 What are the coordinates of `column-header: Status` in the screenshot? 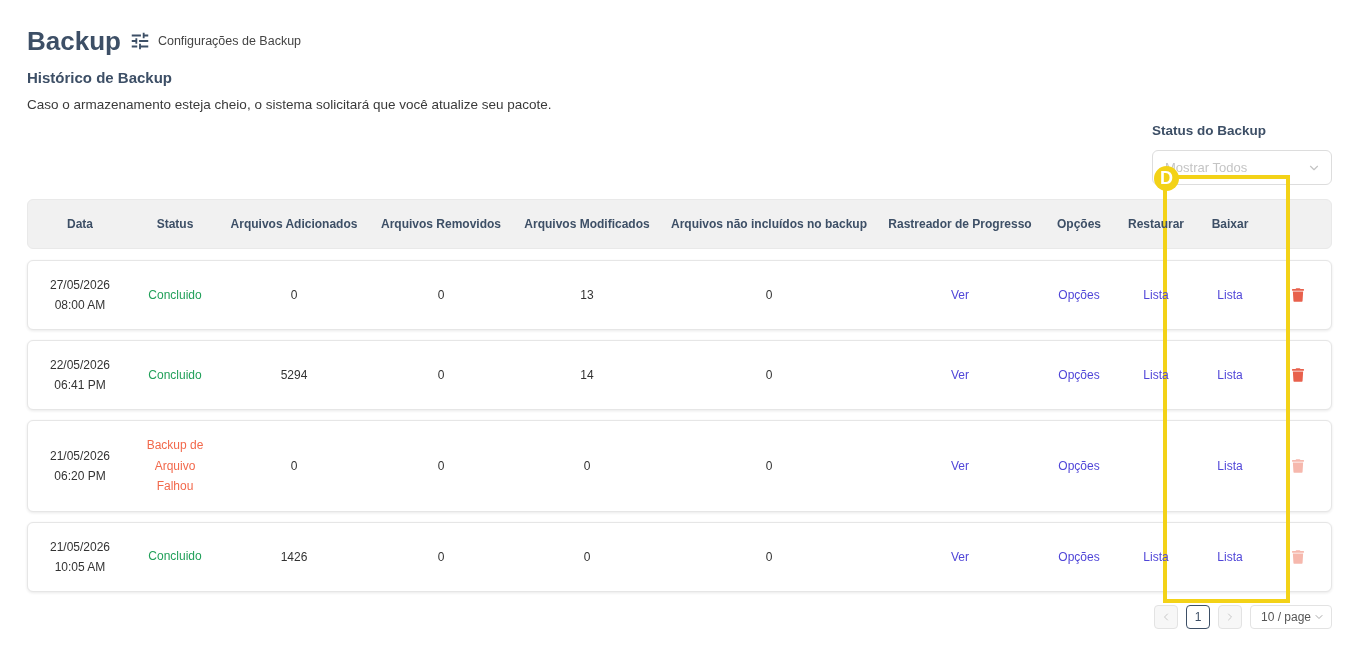 It's located at (175, 224).